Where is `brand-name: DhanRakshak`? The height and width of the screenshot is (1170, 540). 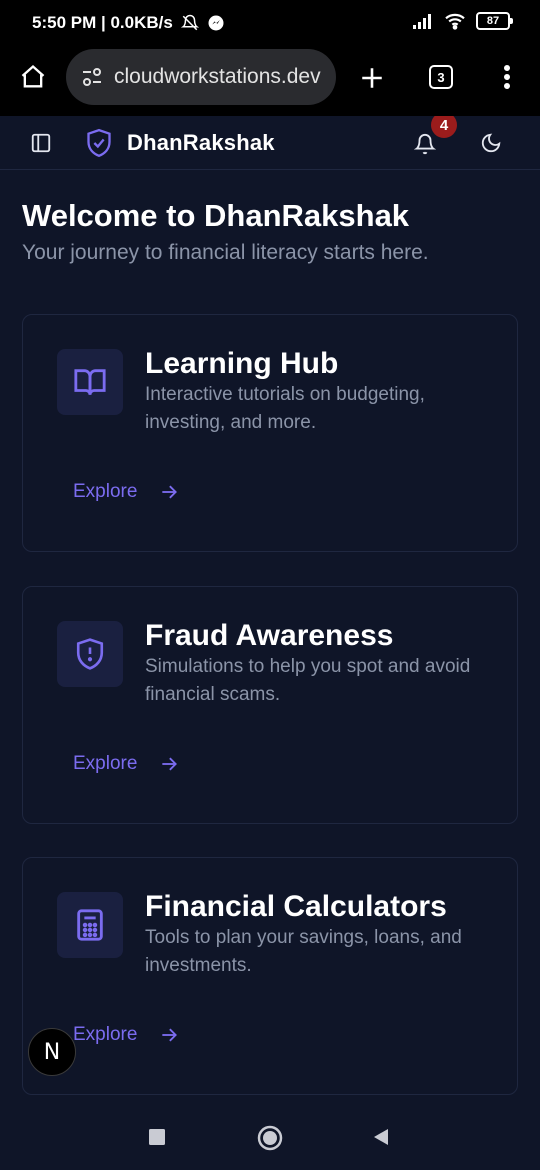
brand-name: DhanRakshak is located at coordinates (201, 143).